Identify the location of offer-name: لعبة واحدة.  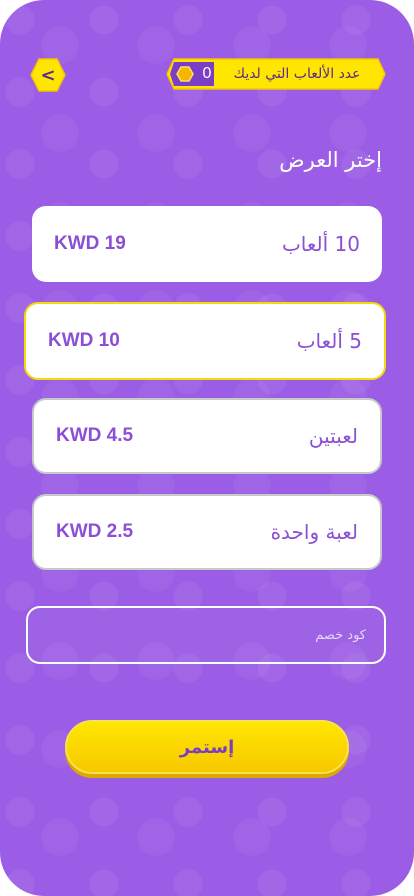
(314, 532).